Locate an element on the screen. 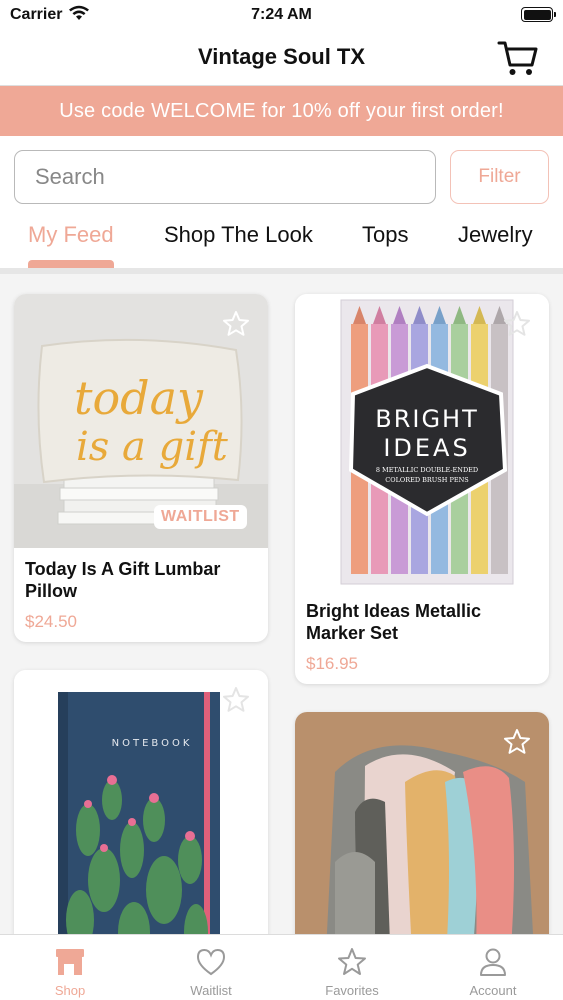 The height and width of the screenshot is (1000, 563). battery-icon is located at coordinates (538, 14).